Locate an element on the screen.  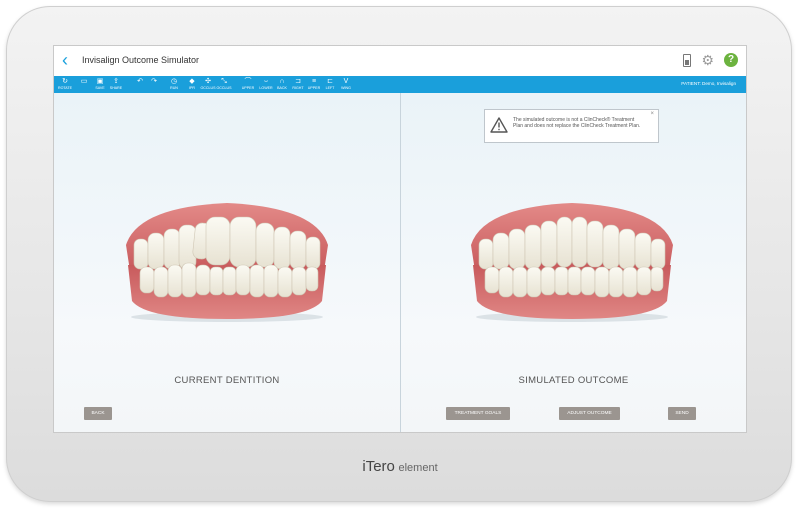
close-icon: × is located at coordinates (652, 114).